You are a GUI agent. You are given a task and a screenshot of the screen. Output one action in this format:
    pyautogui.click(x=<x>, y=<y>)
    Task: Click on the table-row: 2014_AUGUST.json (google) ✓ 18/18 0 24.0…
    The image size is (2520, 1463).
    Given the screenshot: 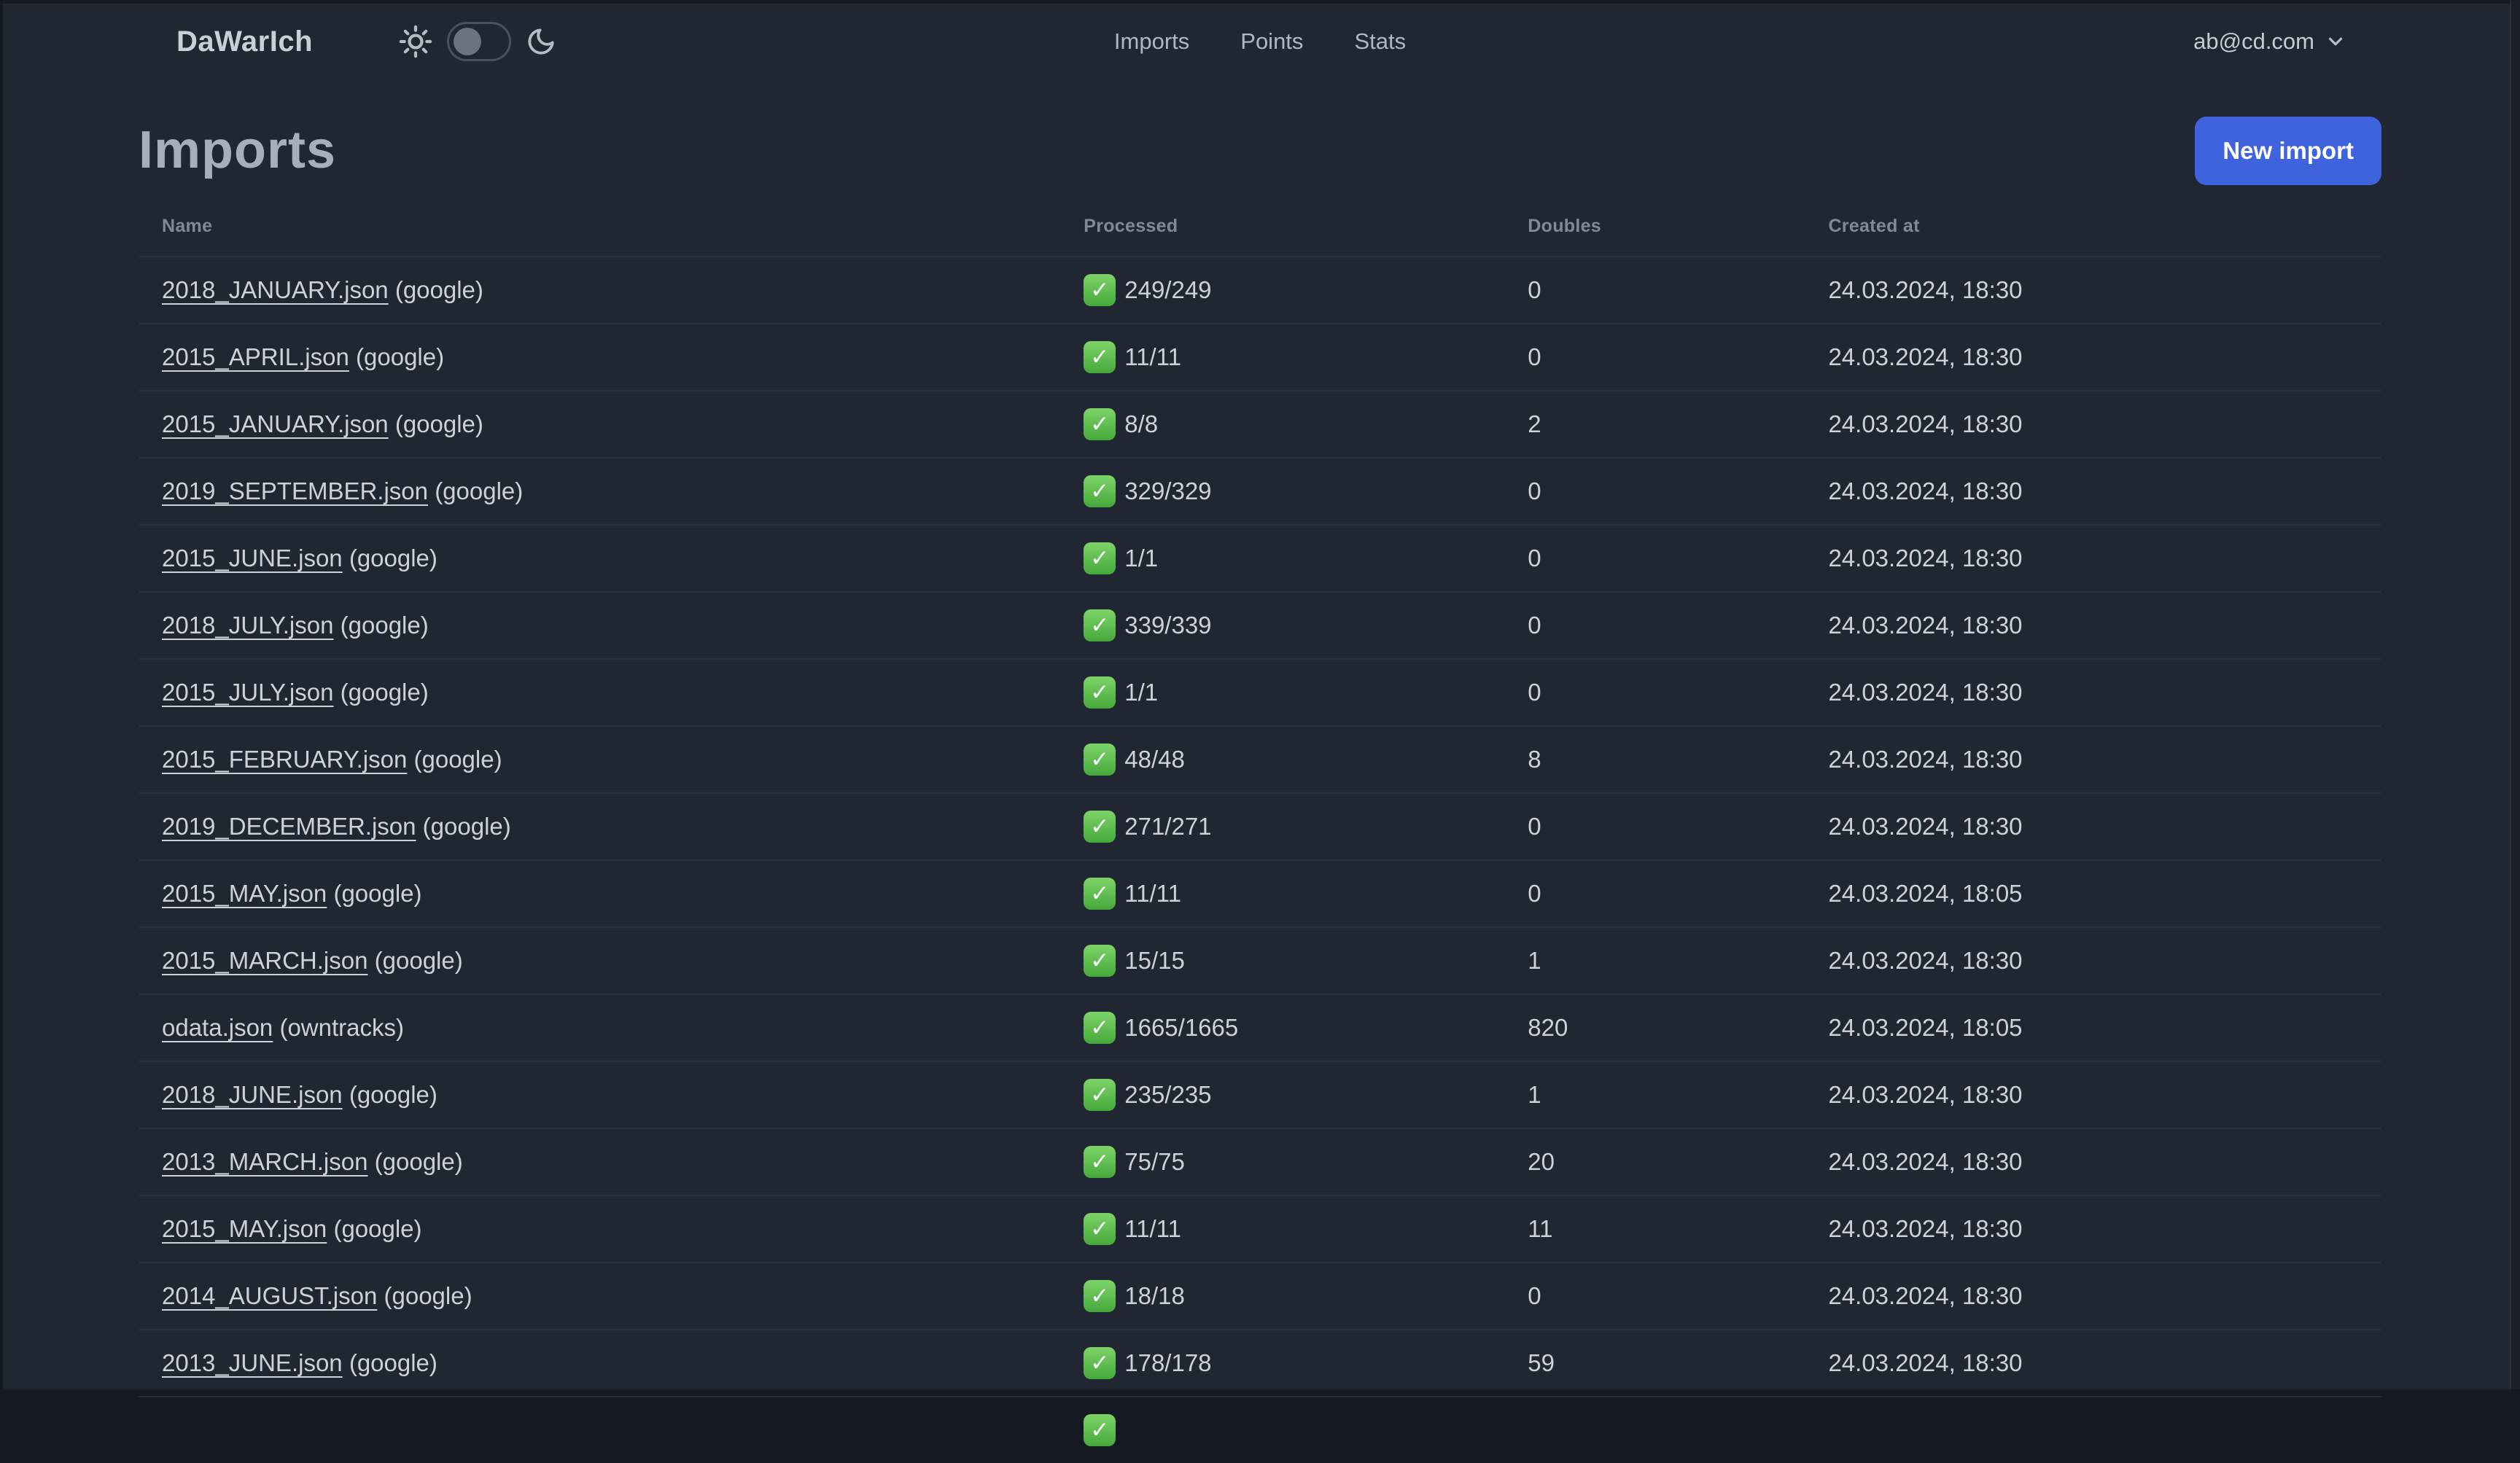 What is the action you would take?
    pyautogui.click(x=1260, y=1296)
    